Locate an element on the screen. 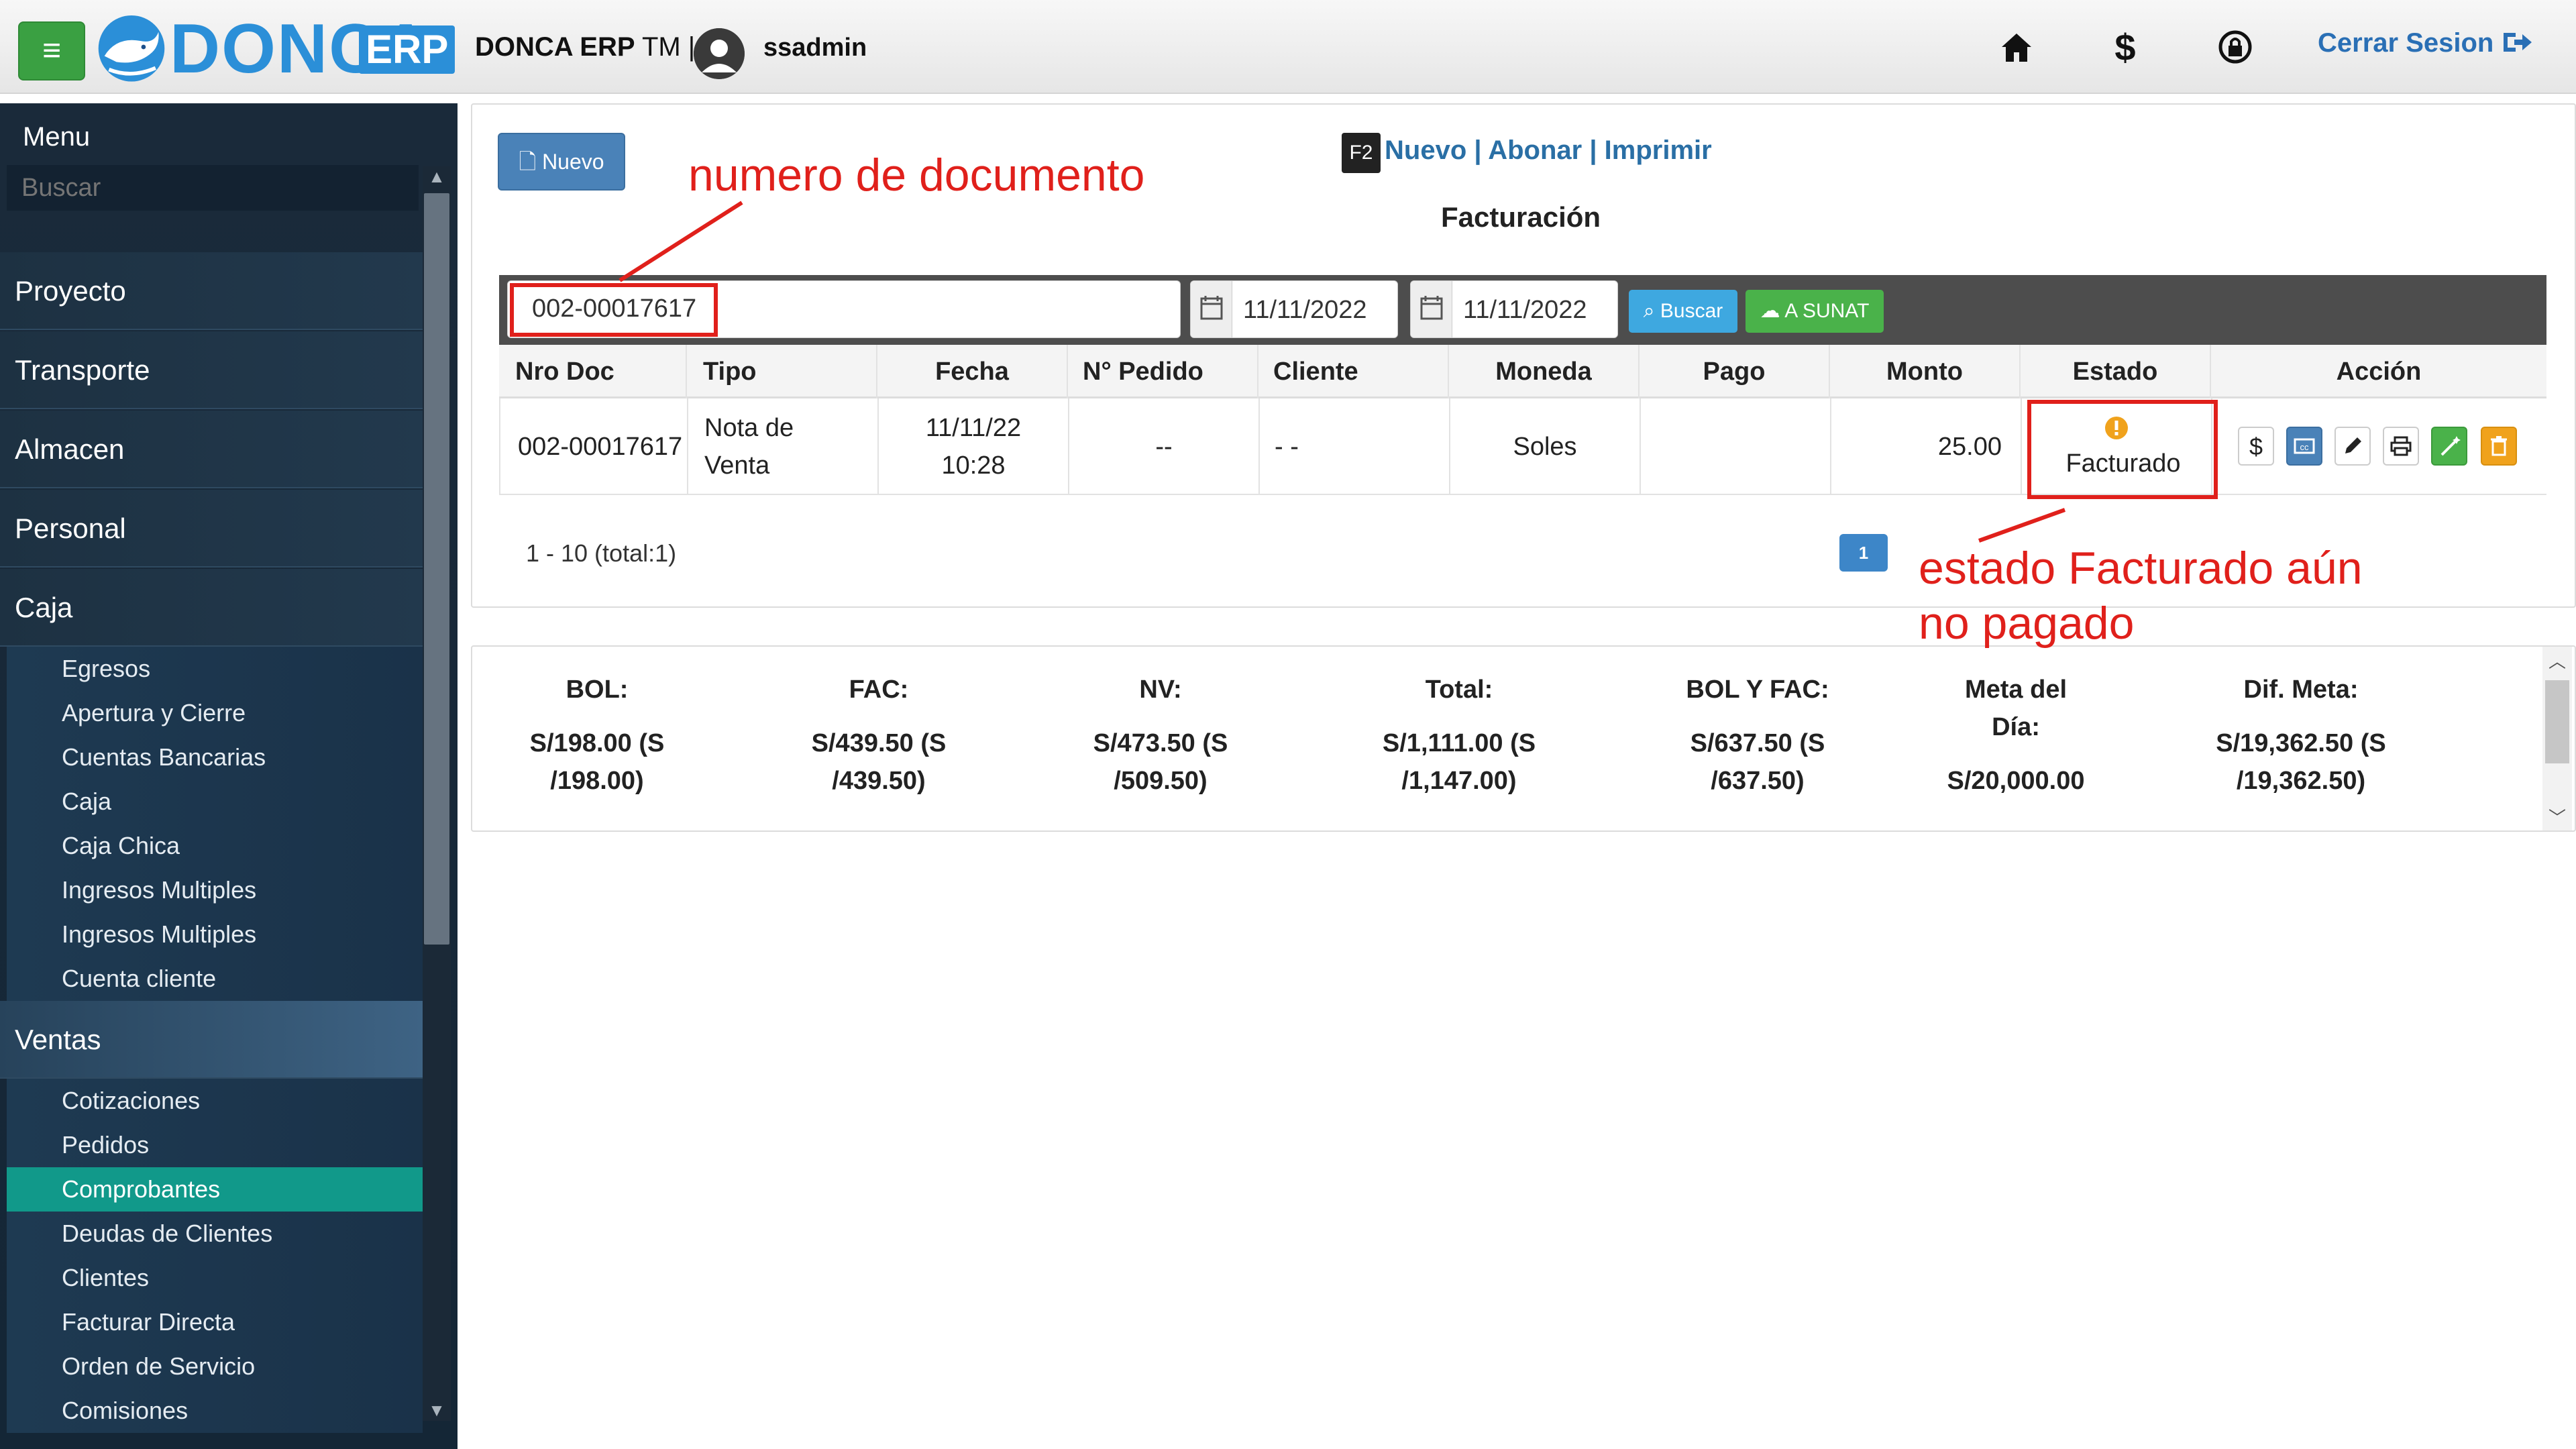 Image resolution: width=2576 pixels, height=1449 pixels. cell-nro-doc: 002-00017617 is located at coordinates (594, 446).